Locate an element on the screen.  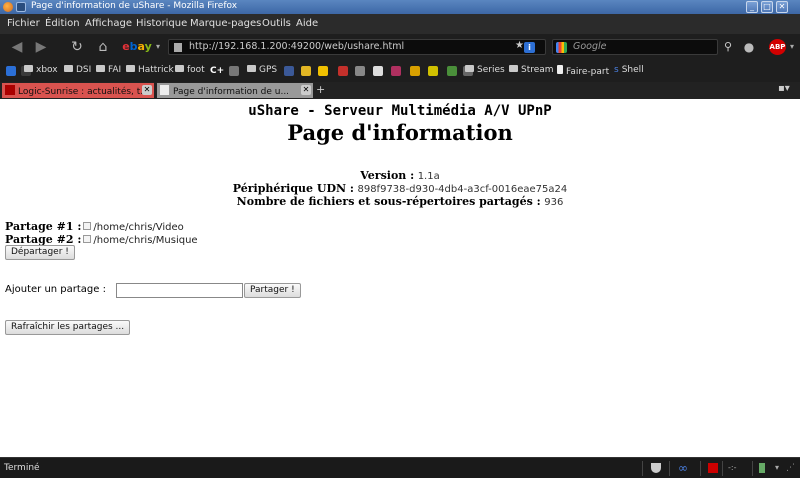
minimize-button: _ is located at coordinates (752, 7).